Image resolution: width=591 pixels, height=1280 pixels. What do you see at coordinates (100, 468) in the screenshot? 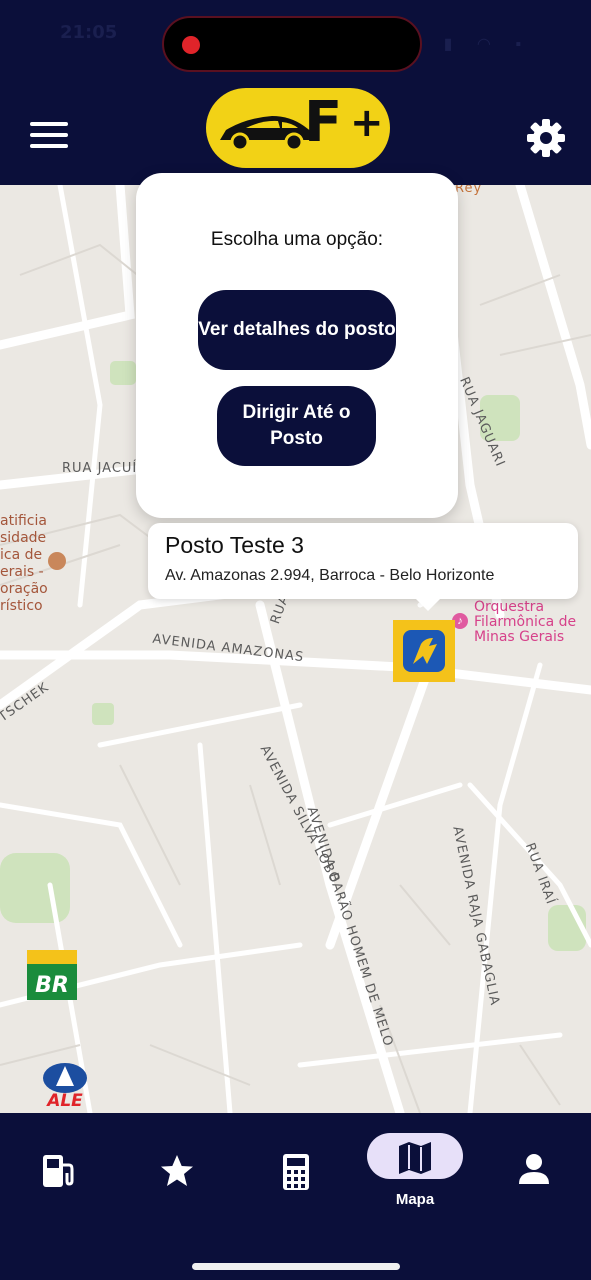
I see `street-label-rua-jacui: RUA JACUÍ` at bounding box center [100, 468].